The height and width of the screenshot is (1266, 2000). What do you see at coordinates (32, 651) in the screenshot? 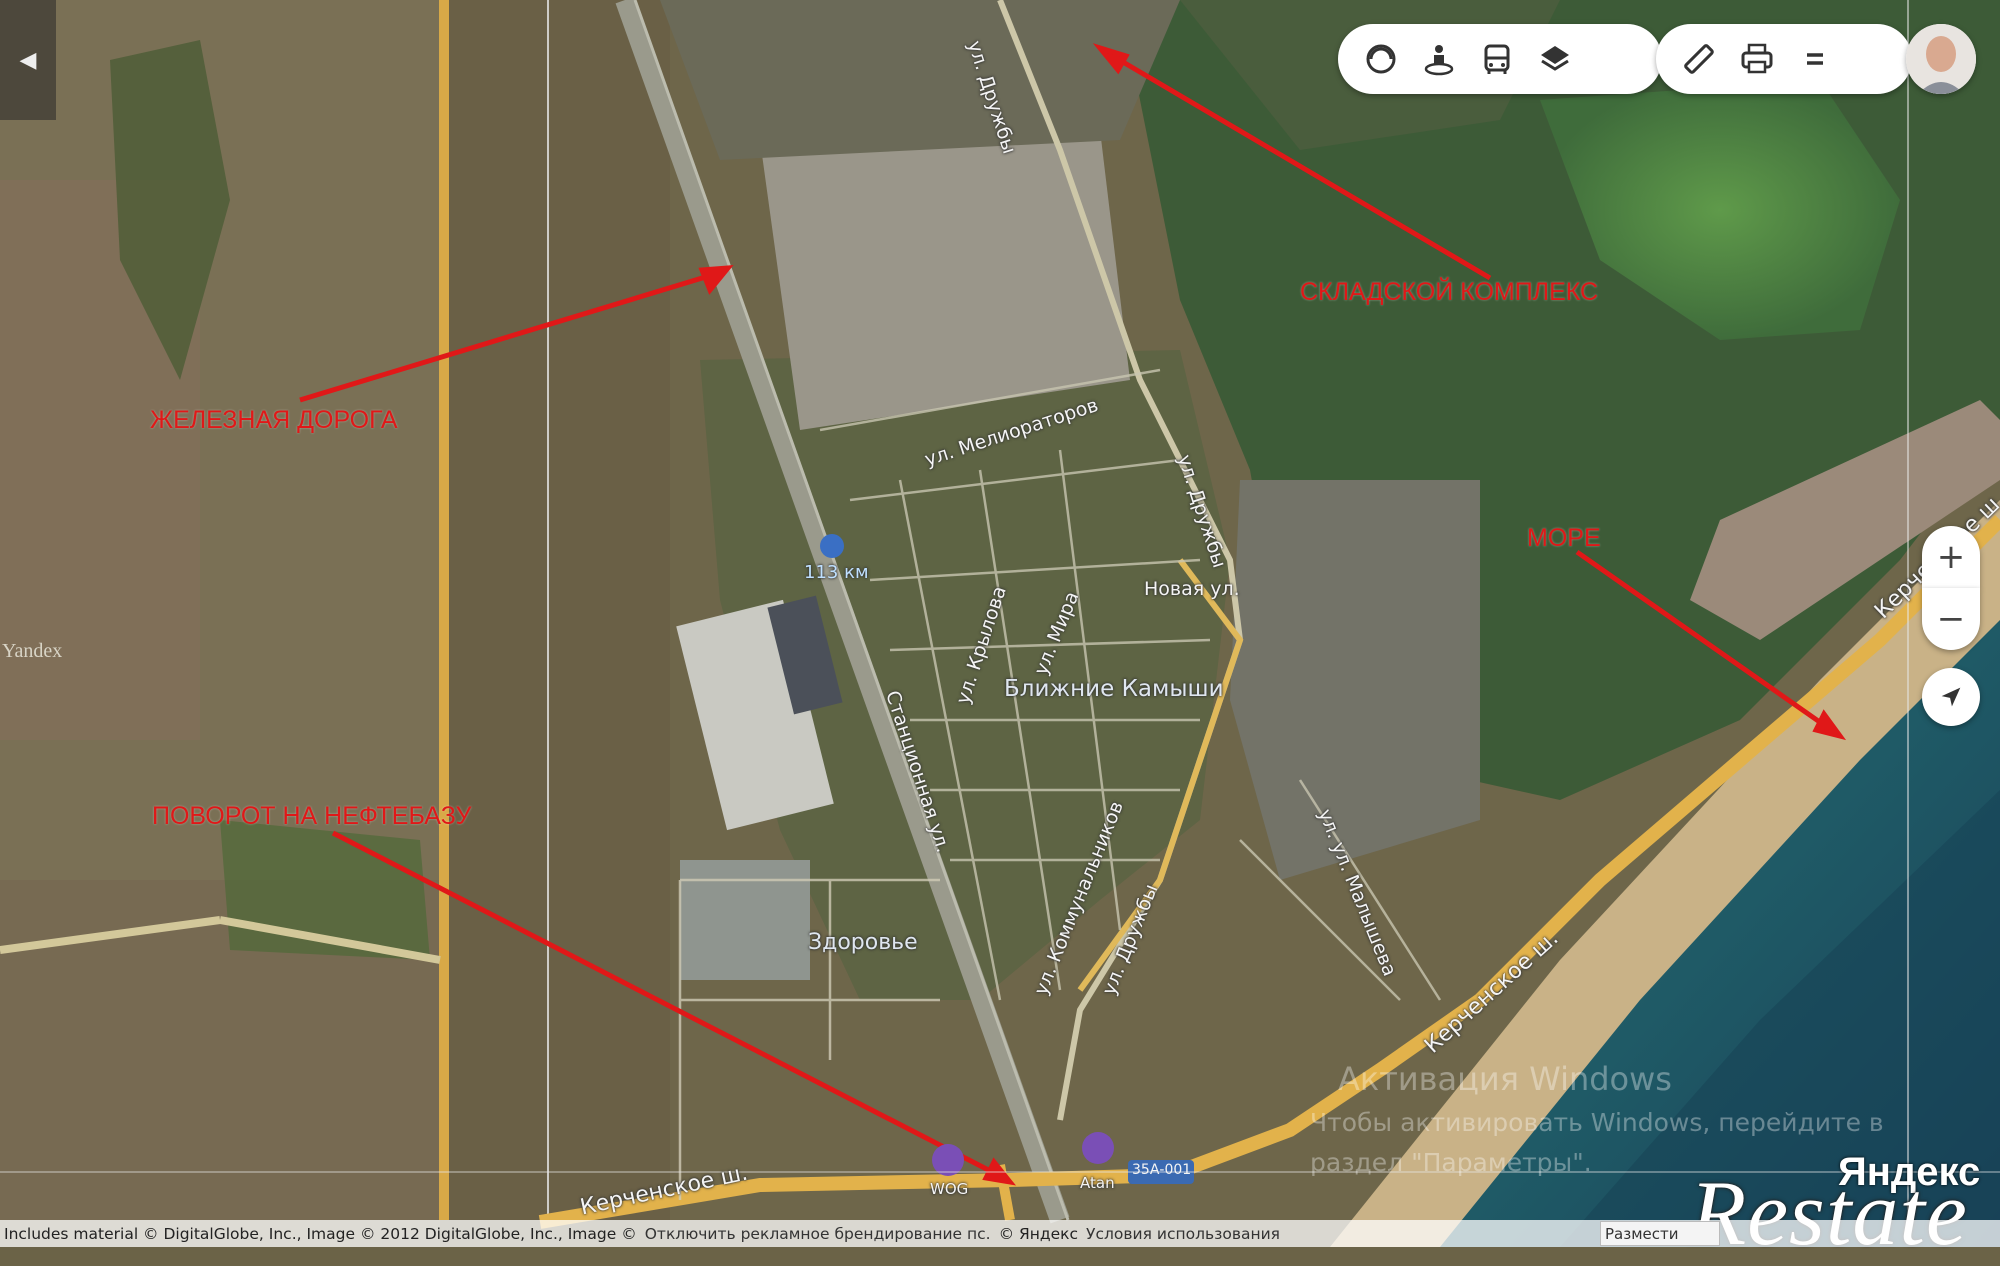
I see `side-brand-label: Yandex` at bounding box center [32, 651].